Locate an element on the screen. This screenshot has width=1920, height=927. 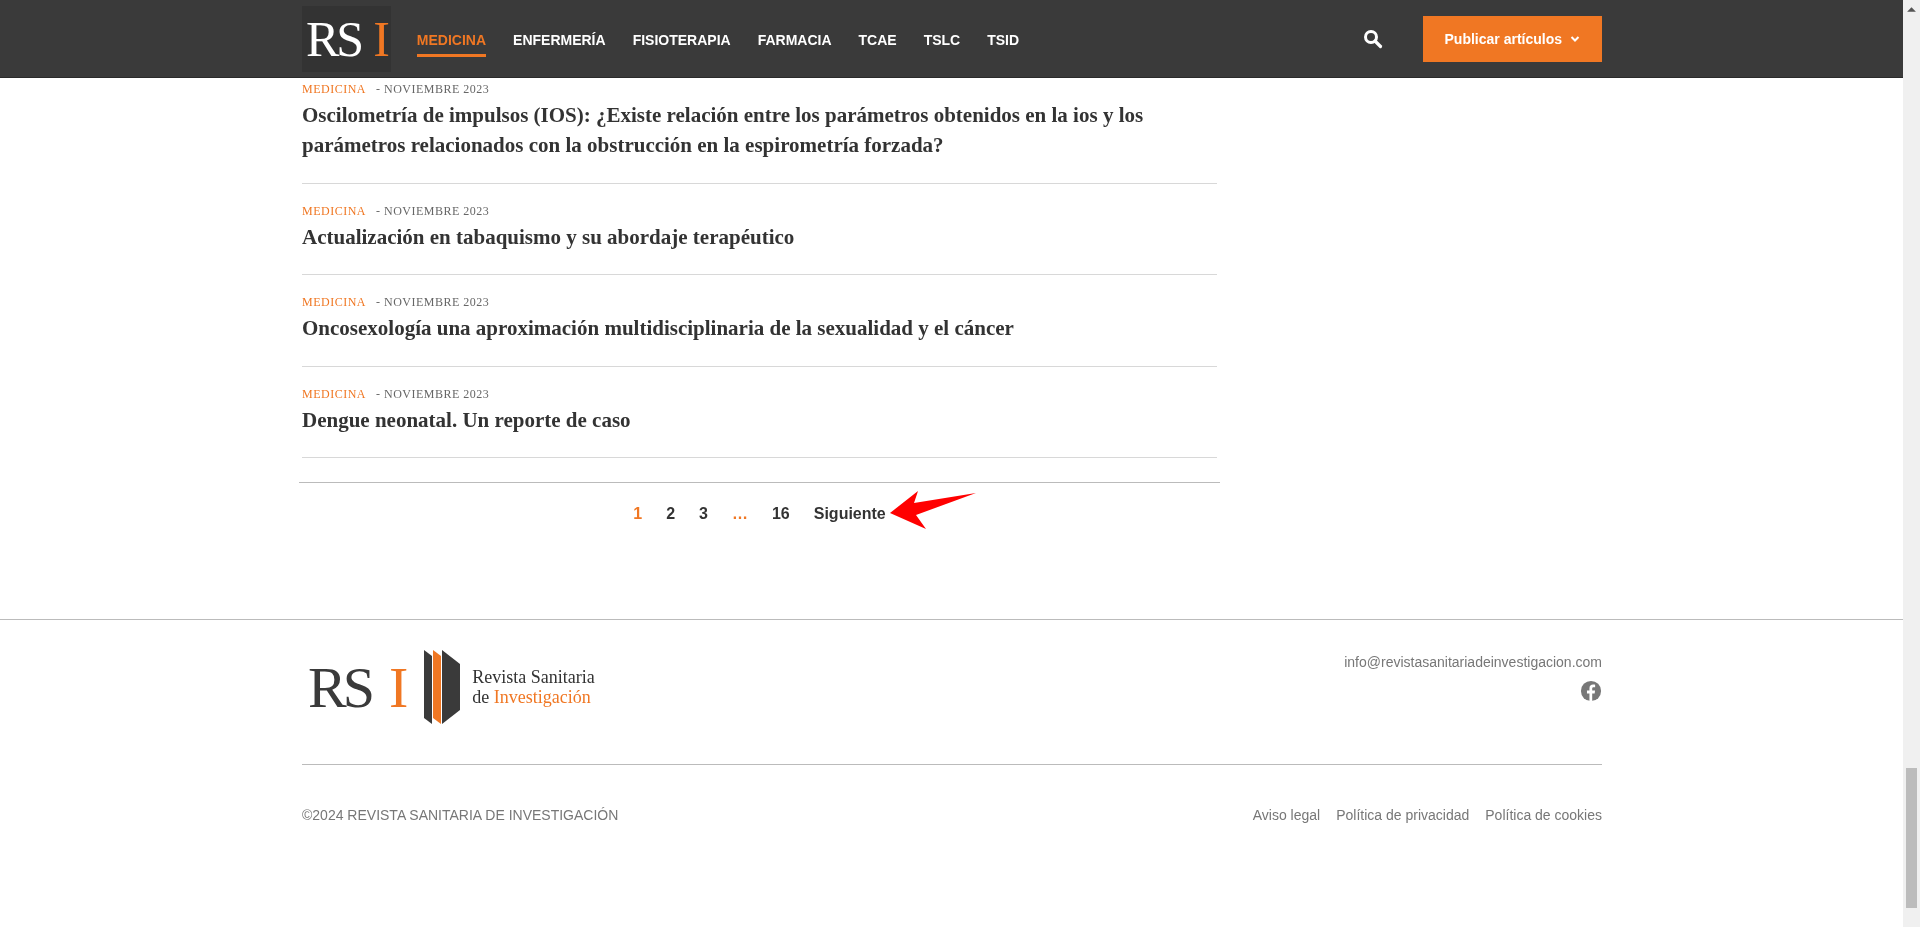
journal-name: Revista Sanitaria is located at coordinates (533, 677).